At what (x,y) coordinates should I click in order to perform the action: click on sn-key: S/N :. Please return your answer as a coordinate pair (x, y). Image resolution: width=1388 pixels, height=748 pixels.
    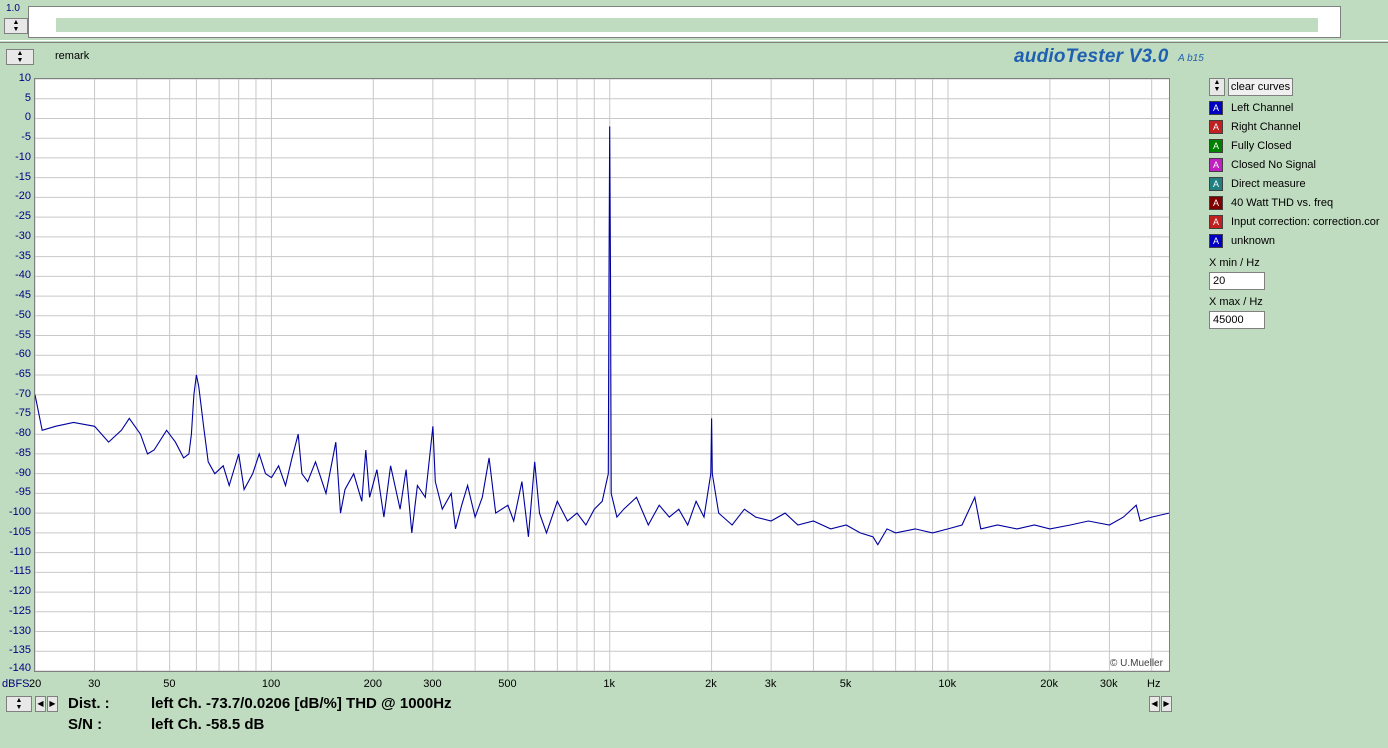
    Looking at the image, I should click on (85, 724).